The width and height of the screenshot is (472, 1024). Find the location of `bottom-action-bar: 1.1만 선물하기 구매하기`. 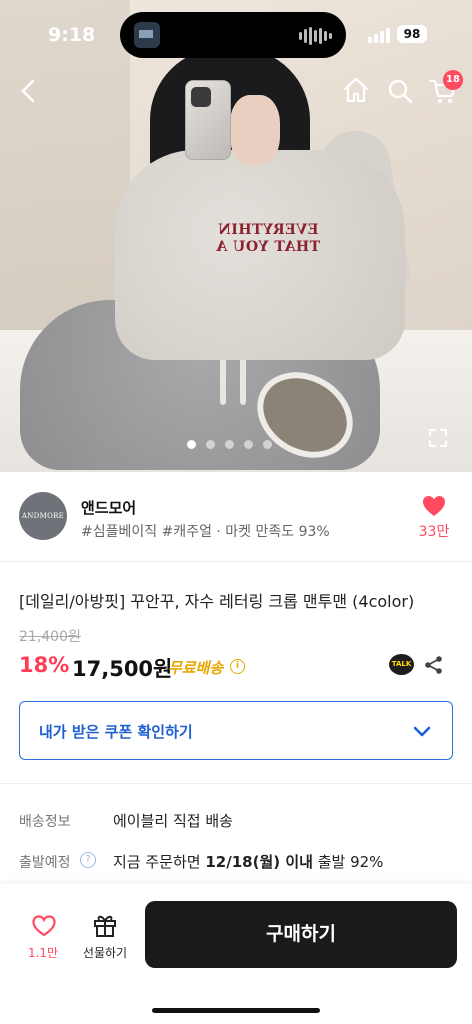

bottom-action-bar: 1.1만 선물하기 구매하기 is located at coordinates (236, 954).